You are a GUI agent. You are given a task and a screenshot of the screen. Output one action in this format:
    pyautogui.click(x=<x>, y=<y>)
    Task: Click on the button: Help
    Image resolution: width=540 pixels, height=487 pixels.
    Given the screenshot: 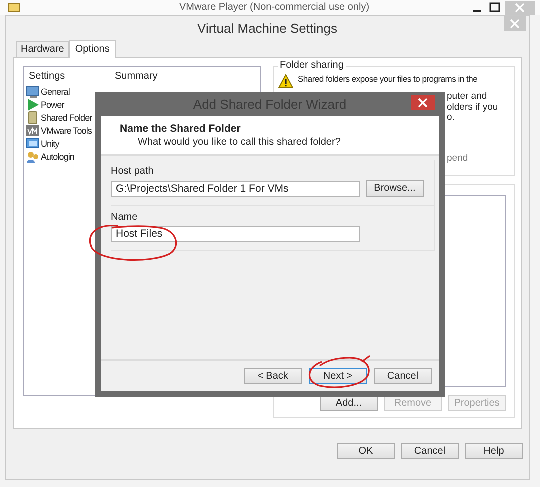 What is the action you would take?
    pyautogui.click(x=494, y=451)
    